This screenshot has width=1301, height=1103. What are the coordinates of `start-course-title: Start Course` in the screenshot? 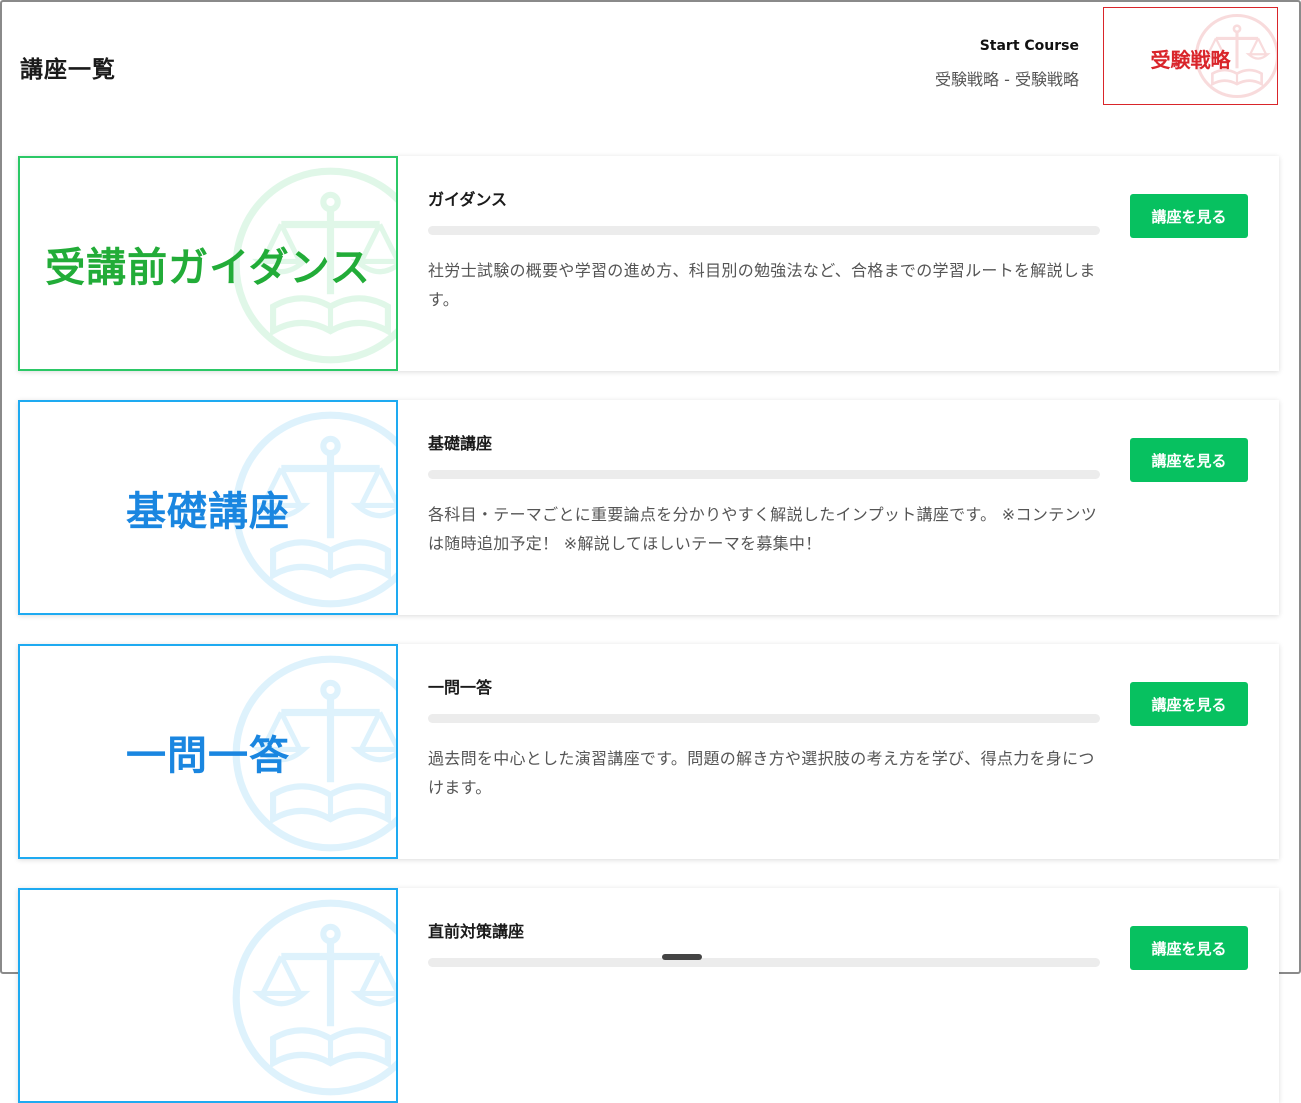 It's located at (1029, 46).